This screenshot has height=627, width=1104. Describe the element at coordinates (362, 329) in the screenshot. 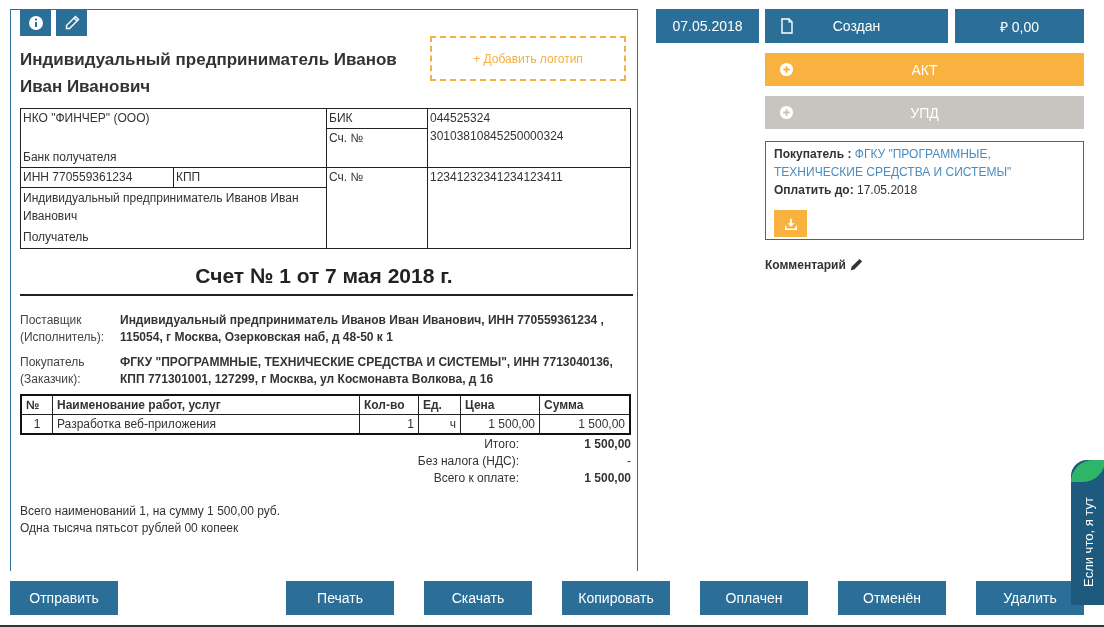

I see `party-details: Индивидуальный предприниматель Иванов Иван Иванович, ИНН 770559361234 , 115054, г Москва, Озерковская наб, д 48-50 к 1` at that location.